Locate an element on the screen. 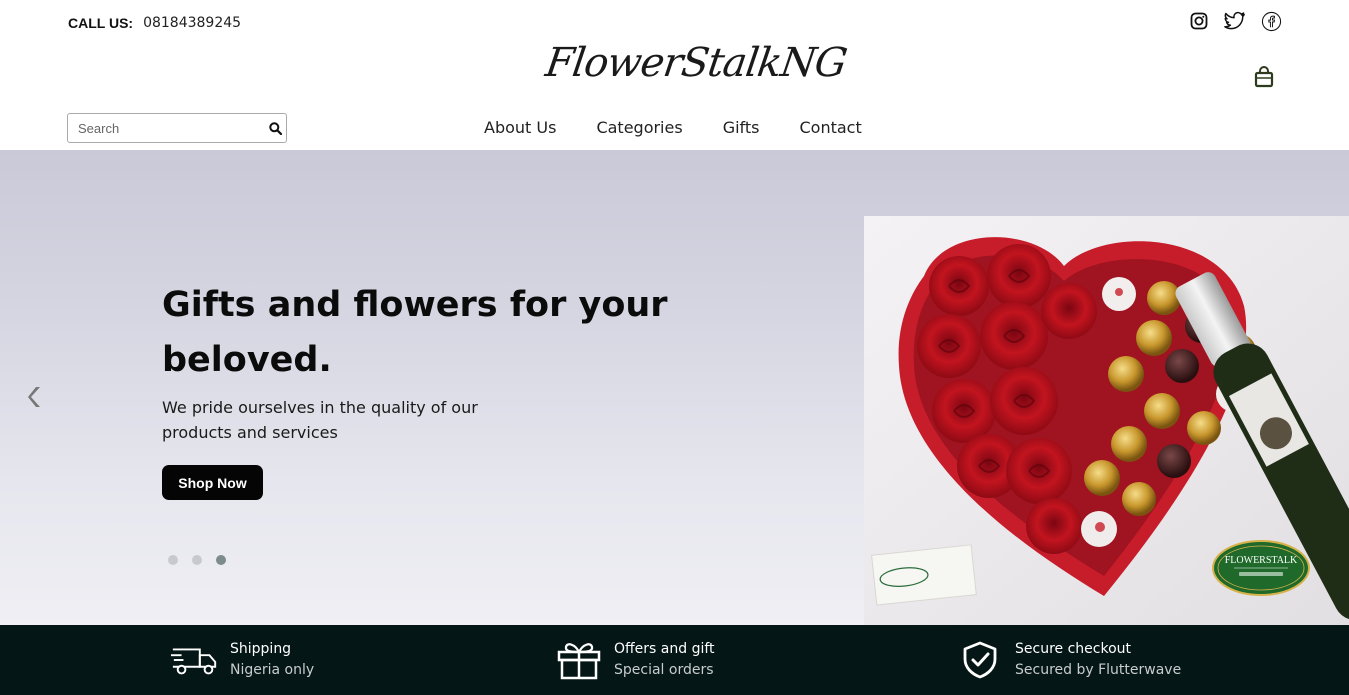 The height and width of the screenshot is (695, 1349). feature-offers: Offers and gift Special orders is located at coordinates (634, 660).